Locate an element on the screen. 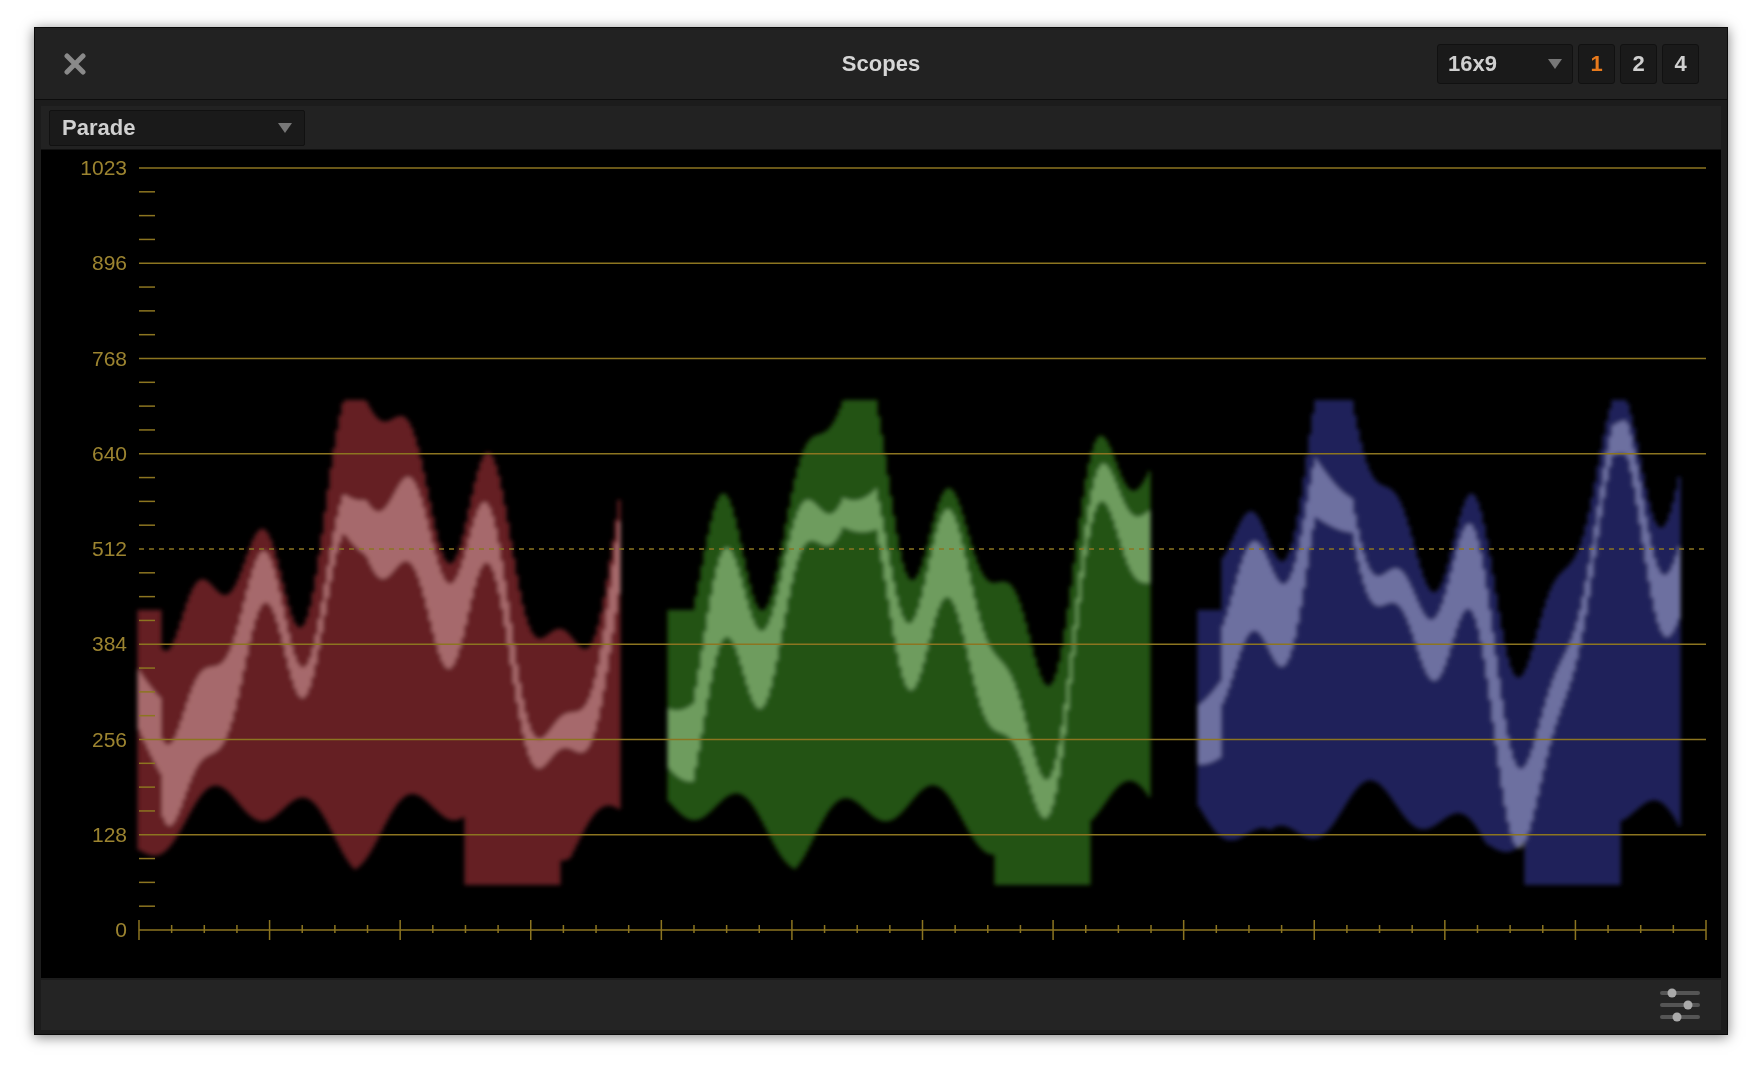 The width and height of the screenshot is (1762, 1078). close-button is located at coordinates (75, 63).